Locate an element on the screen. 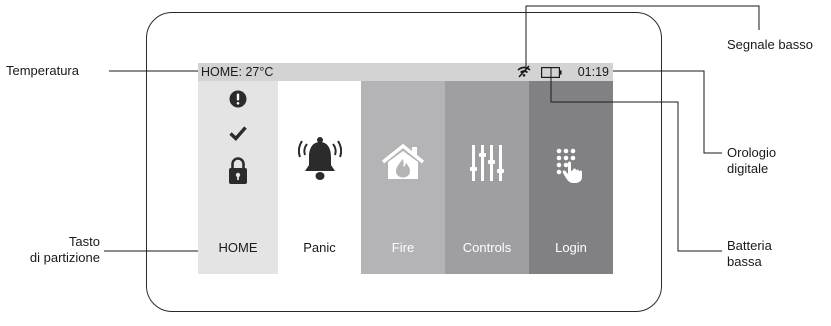 This screenshot has width=831, height=326. status-bar: HOME: 27°C 01:19 is located at coordinates (405, 72).